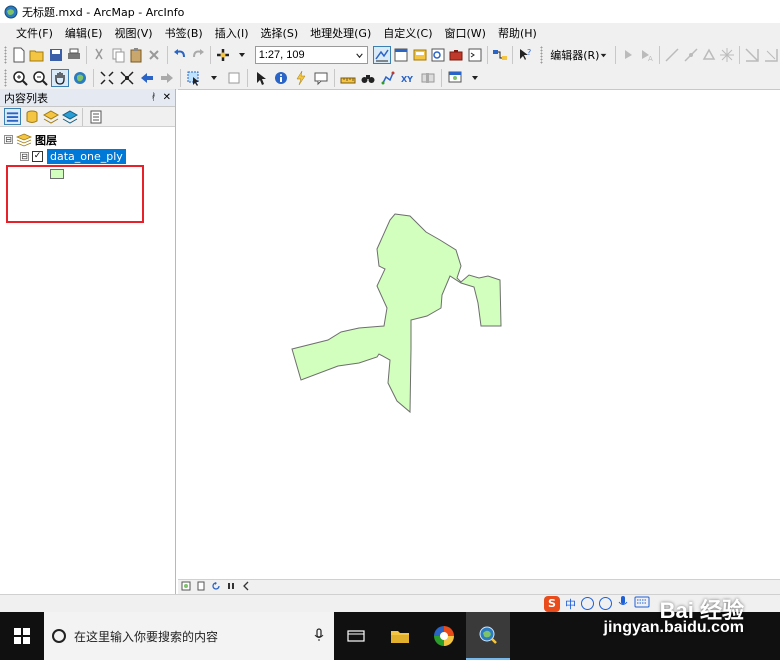 The height and width of the screenshot is (660, 780). What do you see at coordinates (382, 55) in the screenshot?
I see `editor-toolbar-button` at bounding box center [382, 55].